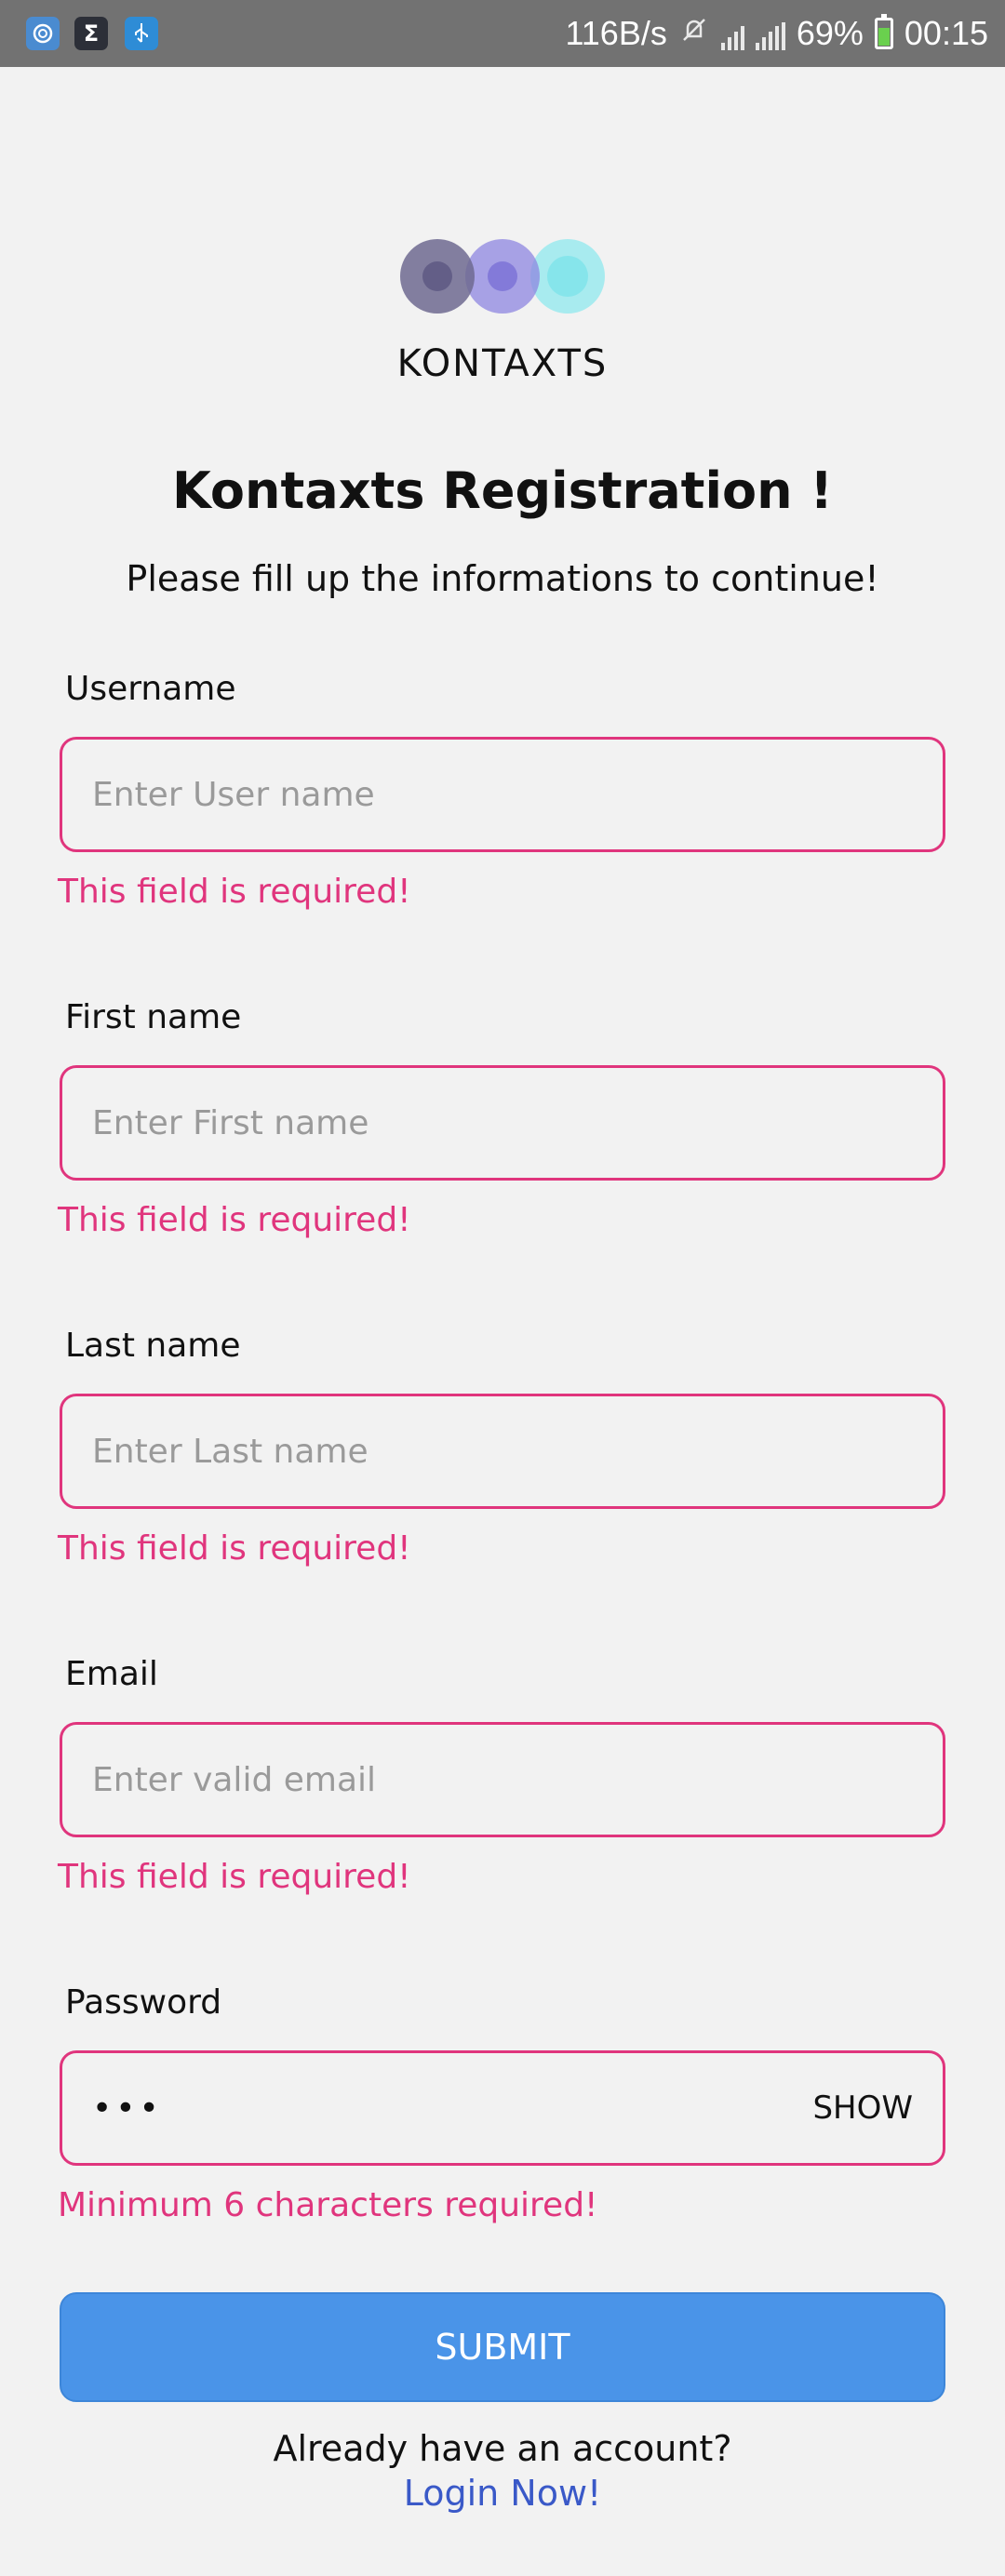 Image resolution: width=1005 pixels, height=2576 pixels. I want to click on username-input, so click(502, 794).